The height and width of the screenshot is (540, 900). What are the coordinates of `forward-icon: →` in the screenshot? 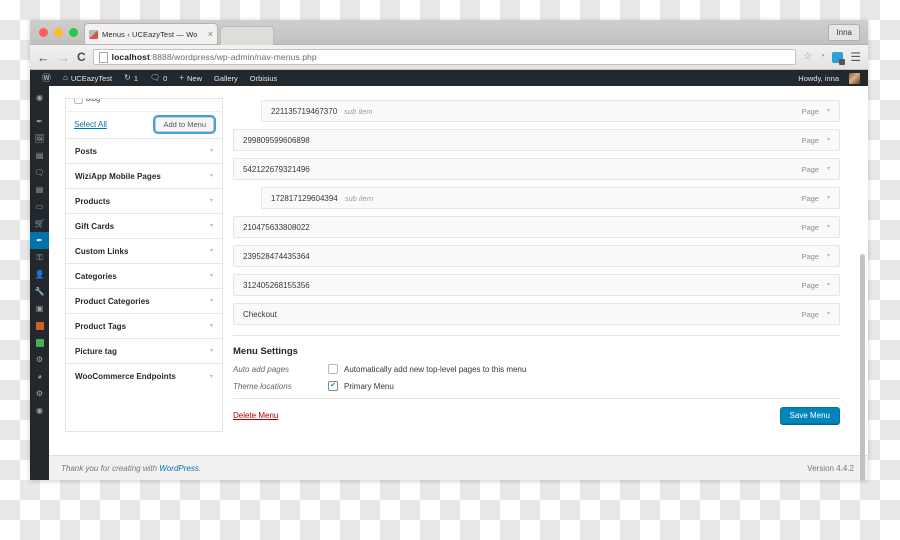 It's located at (63, 57).